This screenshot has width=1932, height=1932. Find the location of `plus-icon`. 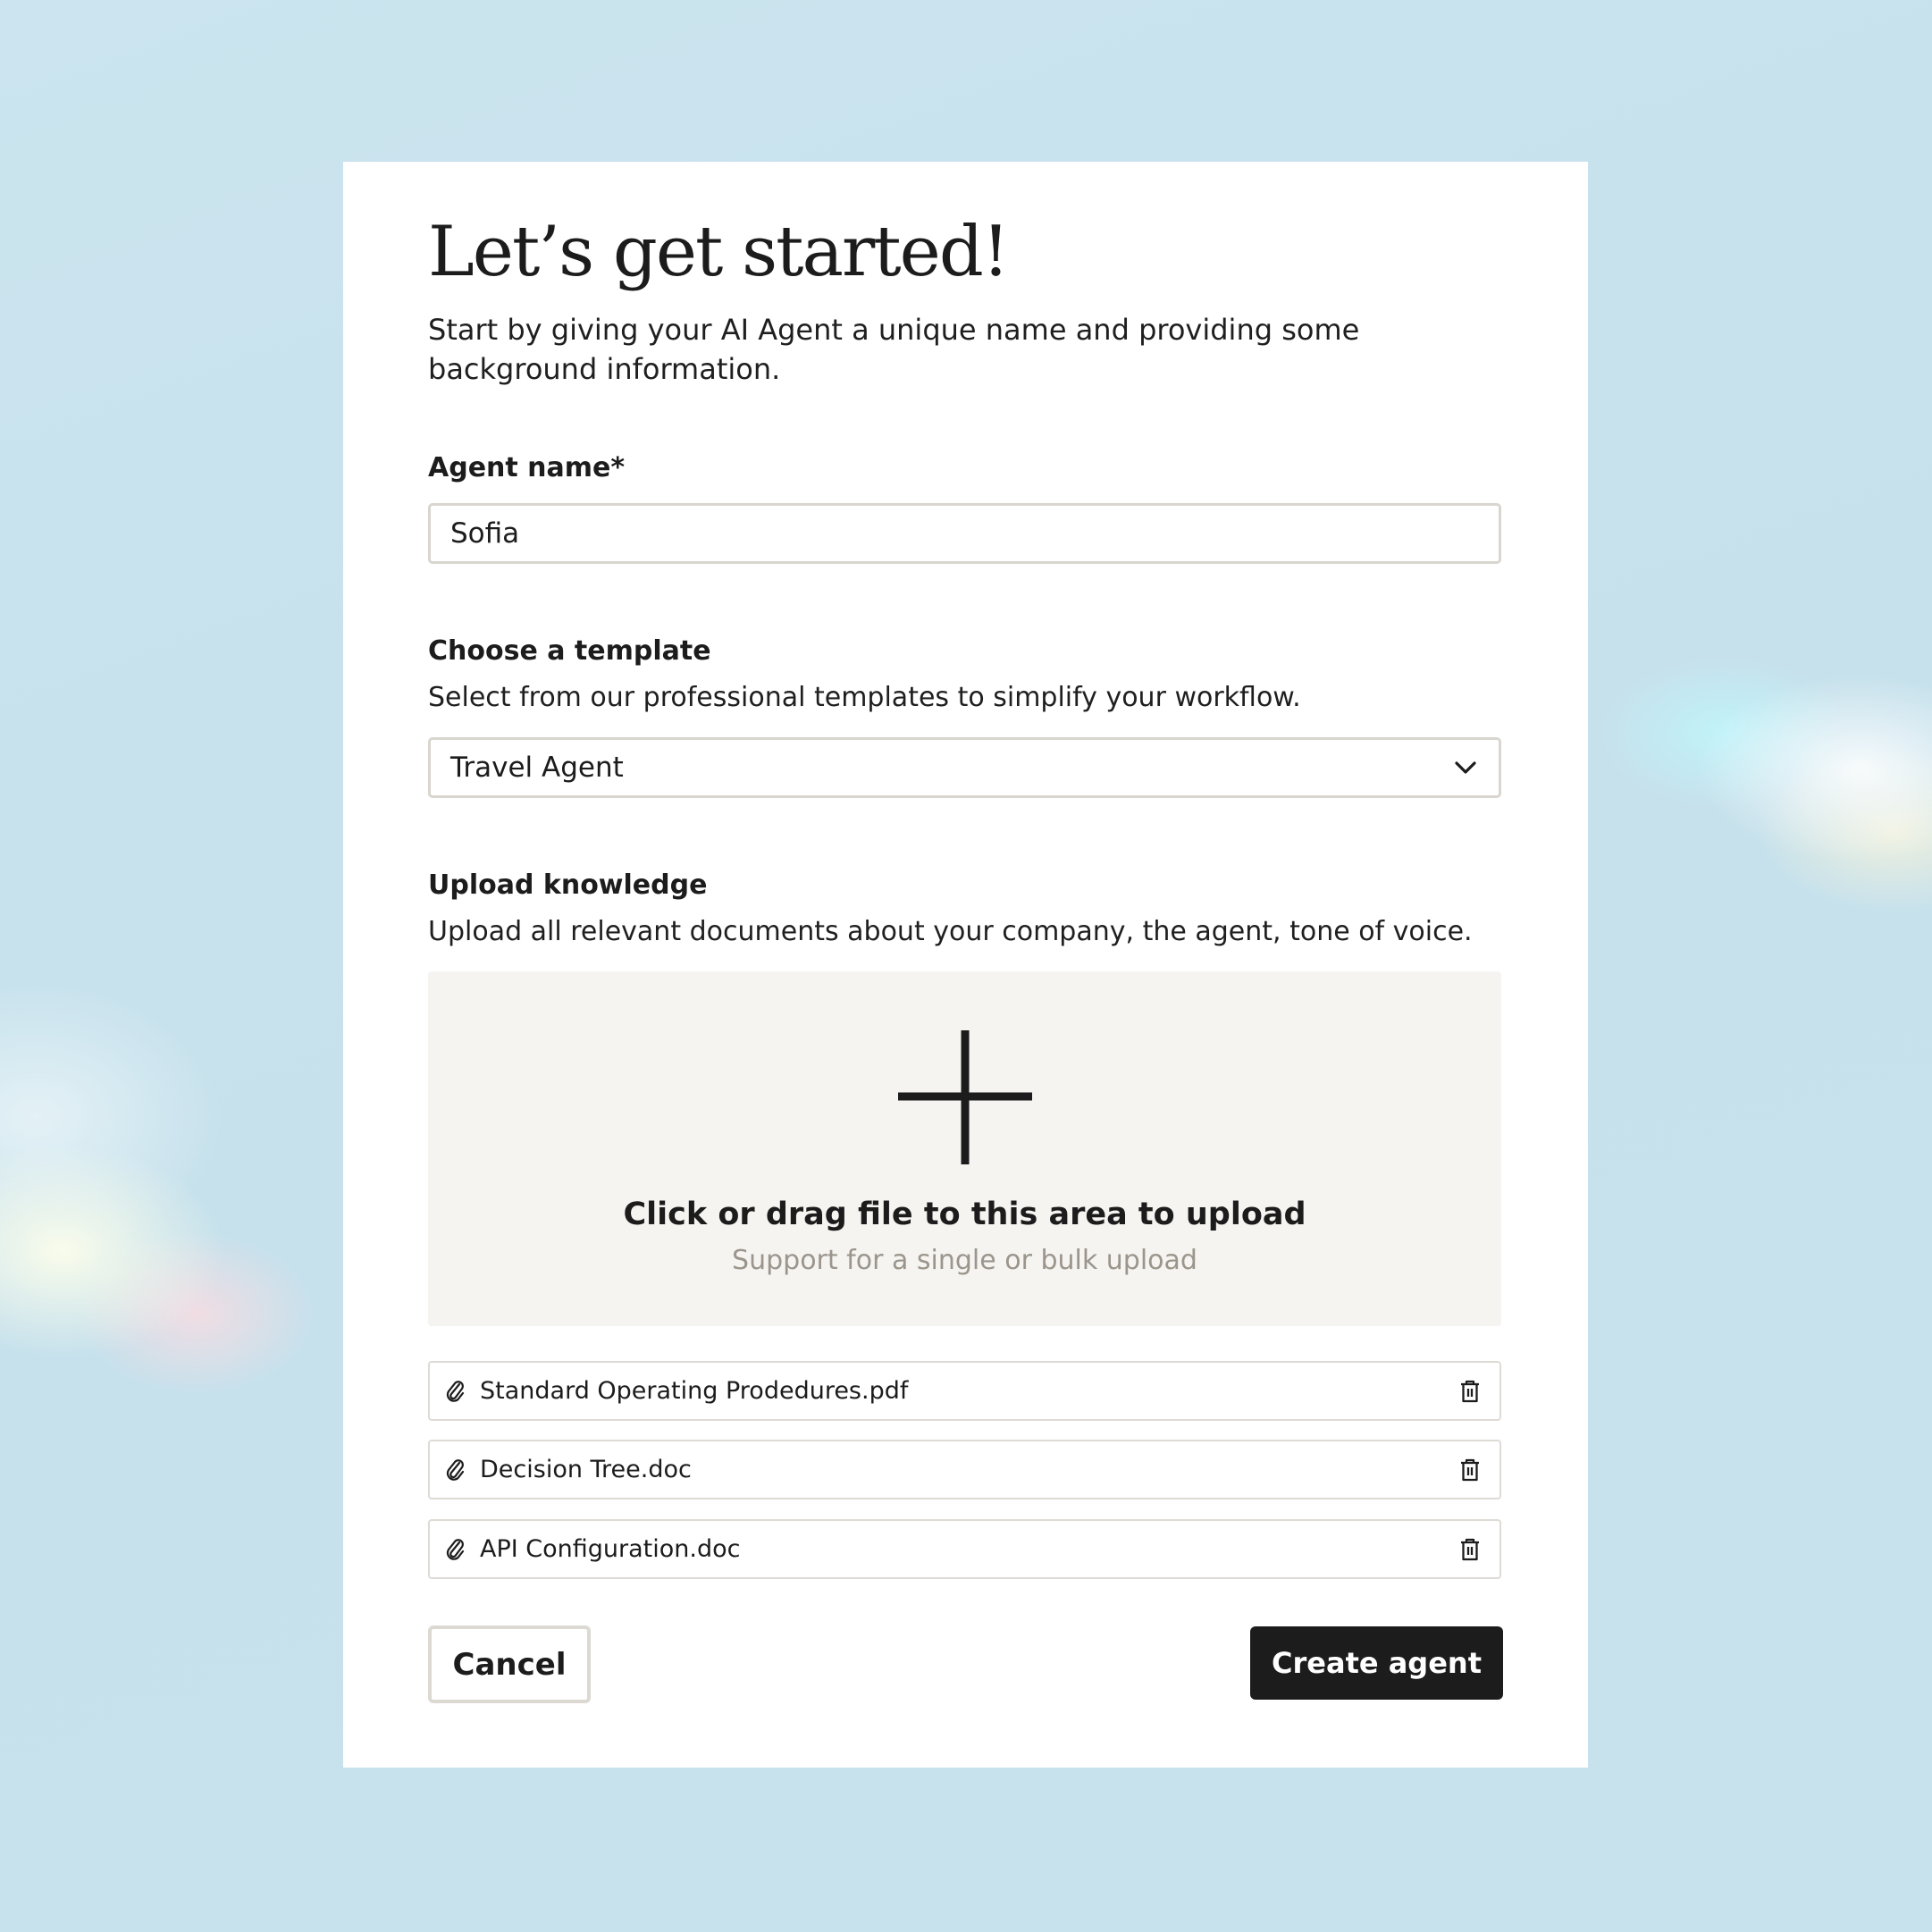

plus-icon is located at coordinates (965, 1097).